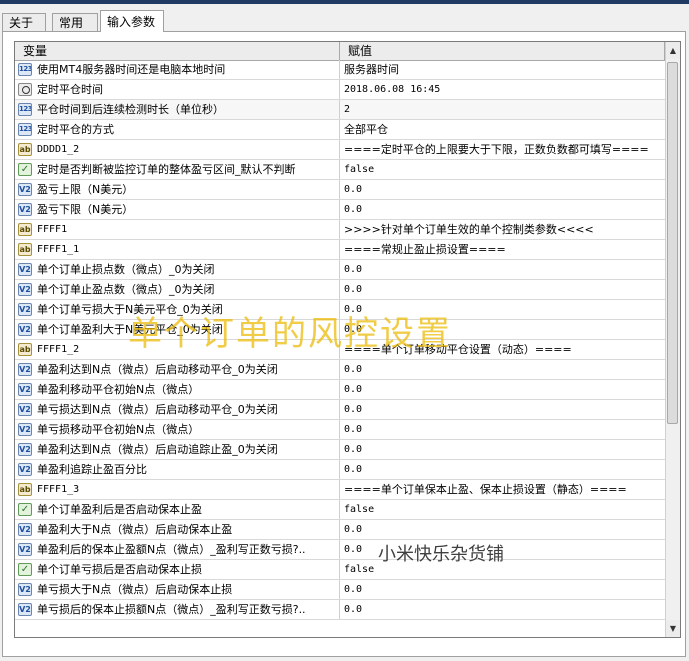 Image resolution: width=689 pixels, height=661 pixels. Describe the element at coordinates (119, 509) in the screenshot. I see `param-name: 单个订单盈利后是否启动保本止盈` at that location.